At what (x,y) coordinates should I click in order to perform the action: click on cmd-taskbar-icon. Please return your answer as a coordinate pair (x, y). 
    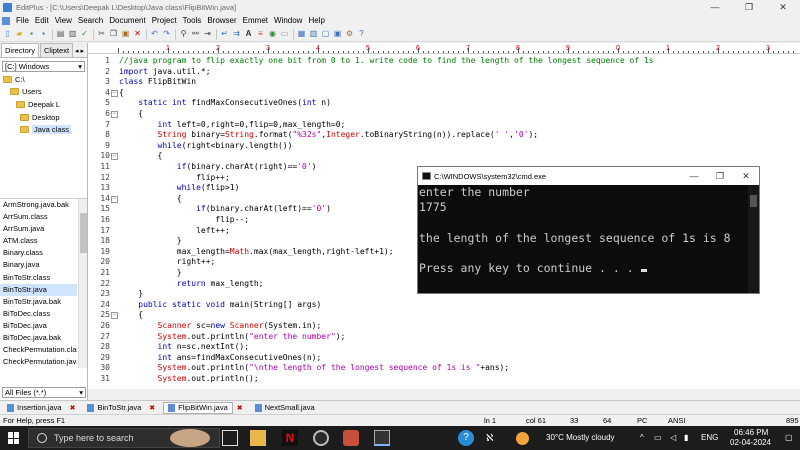
    Looking at the image, I should click on (382, 438).